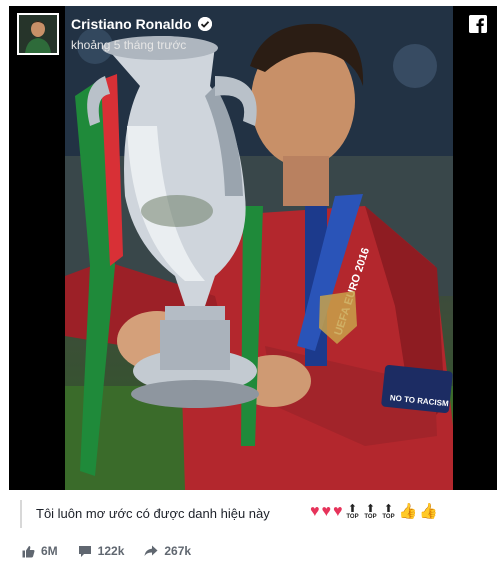  I want to click on caption-emojis: ♥ ♥ ♥ ⬆ TOP ⬆ TOP ⬆ TOP 👍 👍, so click(374, 512).